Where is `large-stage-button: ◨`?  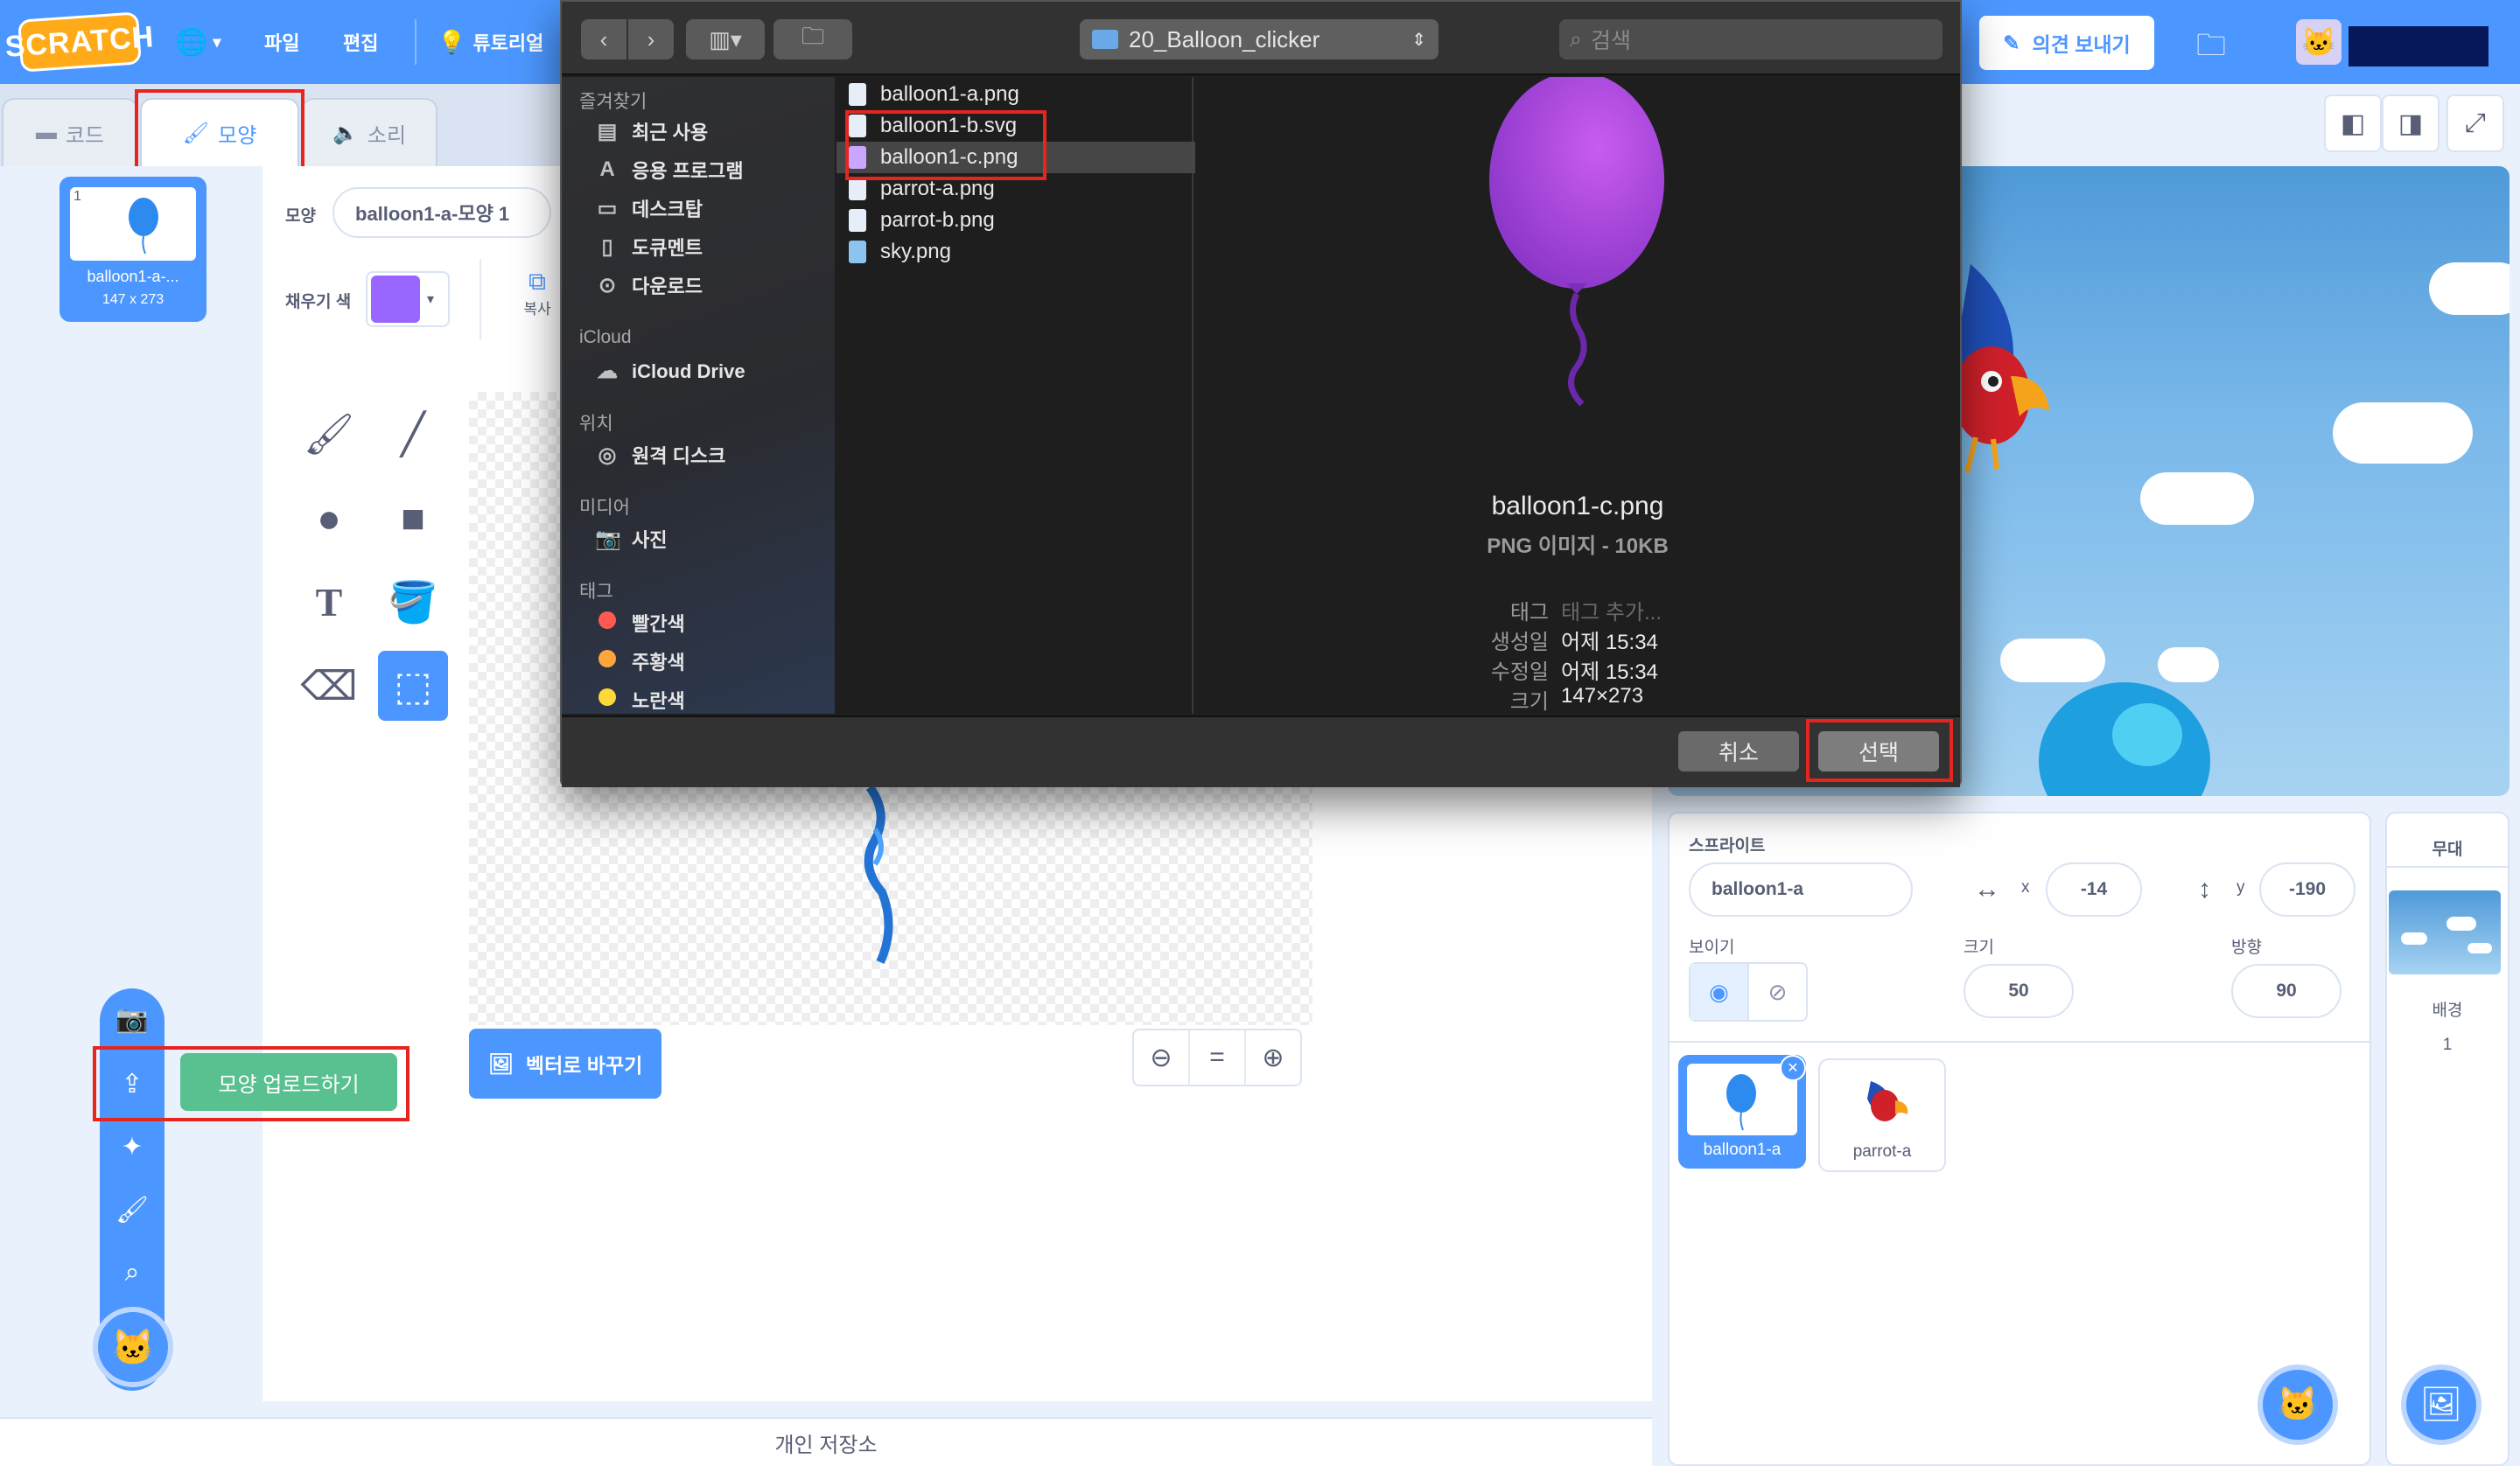 large-stage-button: ◨ is located at coordinates (2411, 123).